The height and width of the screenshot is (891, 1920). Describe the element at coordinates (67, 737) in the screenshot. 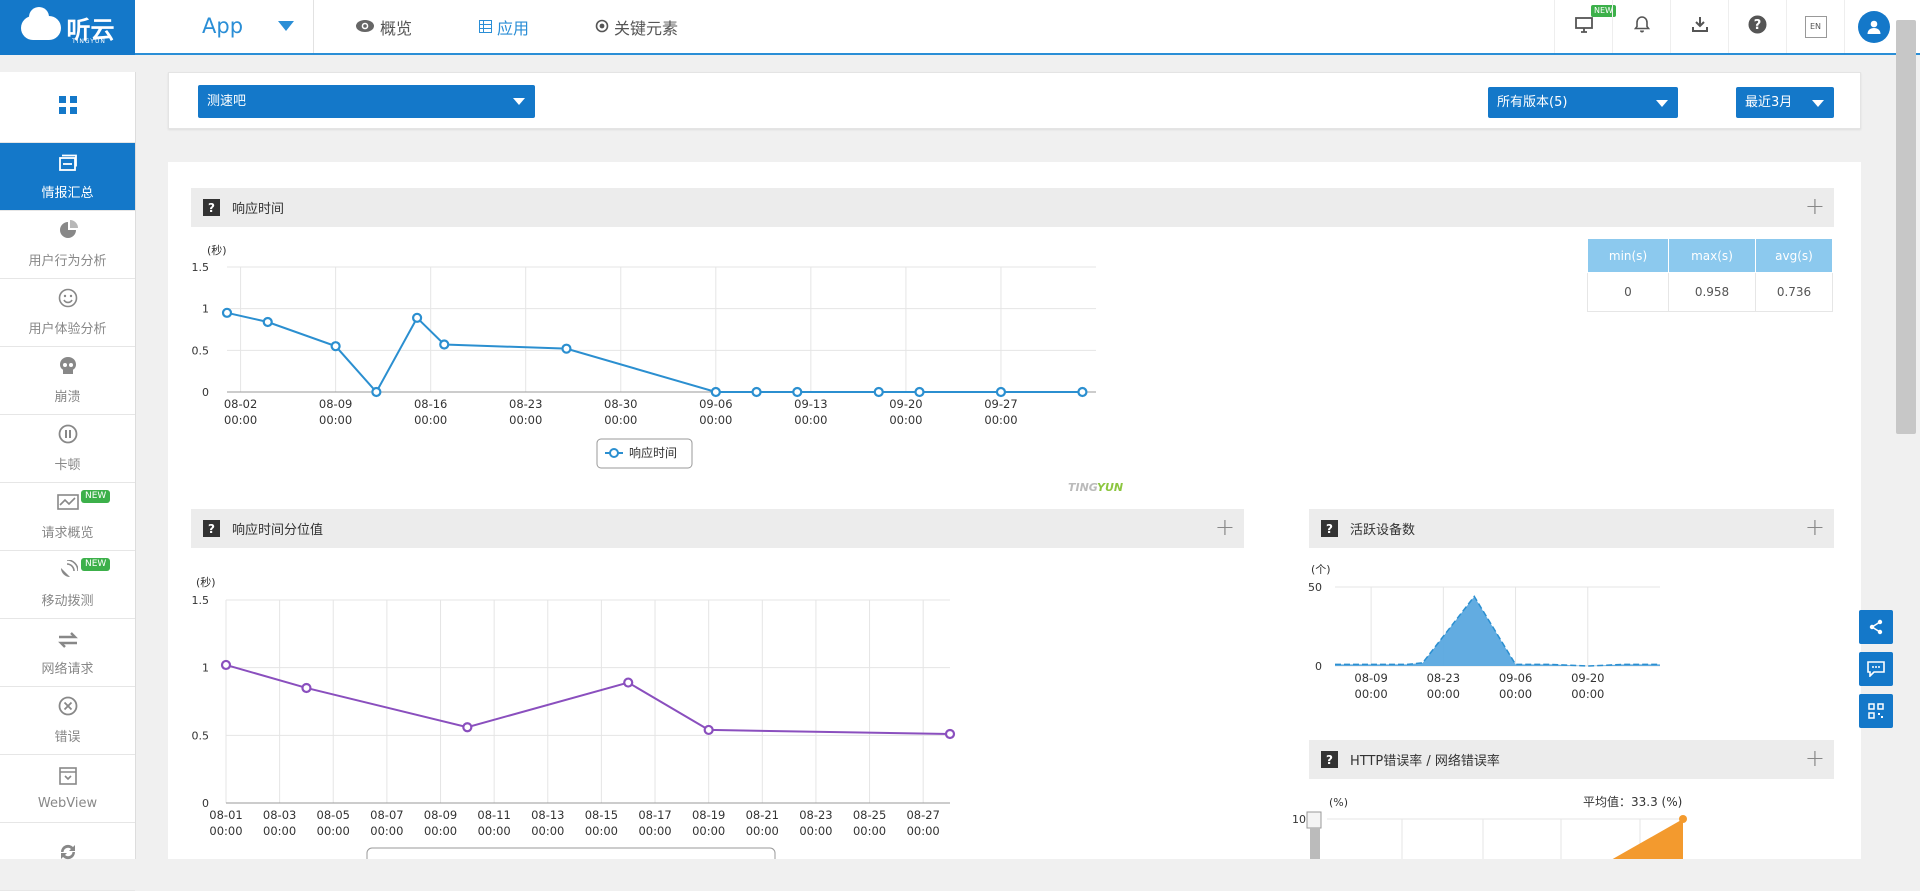

I see `sidebar-item-label: 错误` at that location.